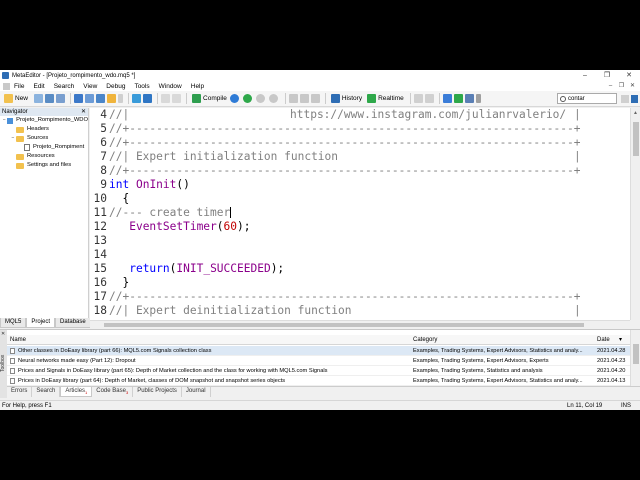  I want to click on toolbox-vertical-scrollbar, so click(635, 358).